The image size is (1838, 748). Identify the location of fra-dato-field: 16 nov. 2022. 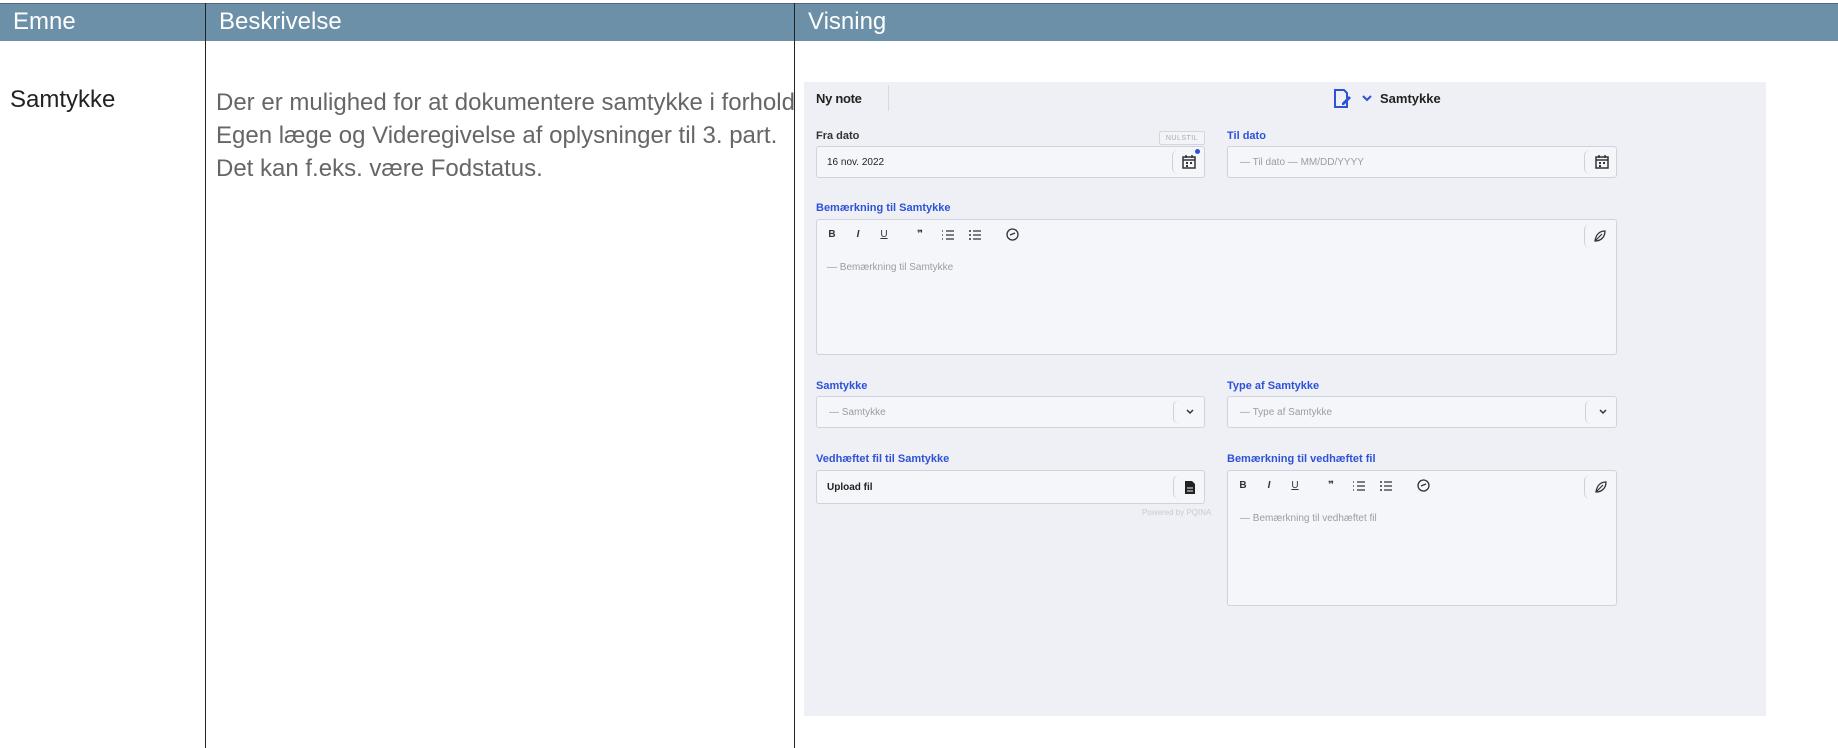
(1010, 162).